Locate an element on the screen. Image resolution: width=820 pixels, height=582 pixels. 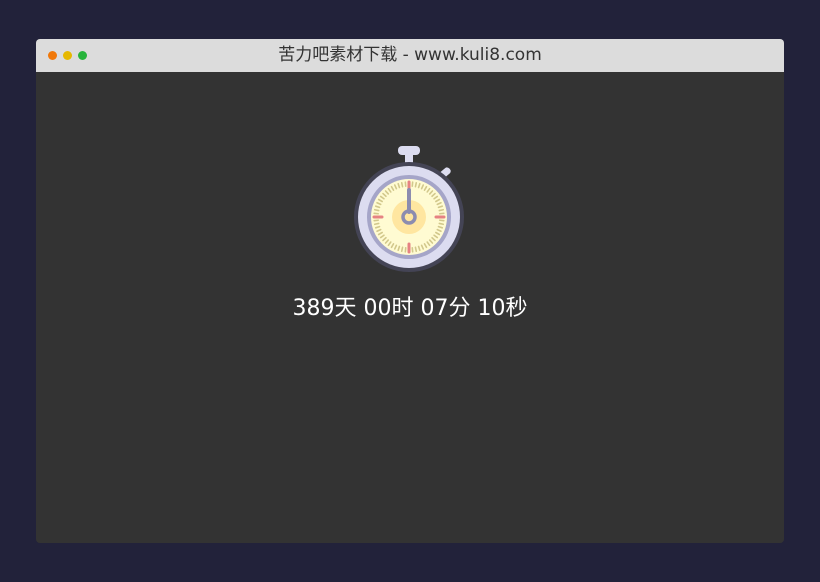
window-title: 苦力吧素材下载 - www.kuli8.com is located at coordinates (410, 55).